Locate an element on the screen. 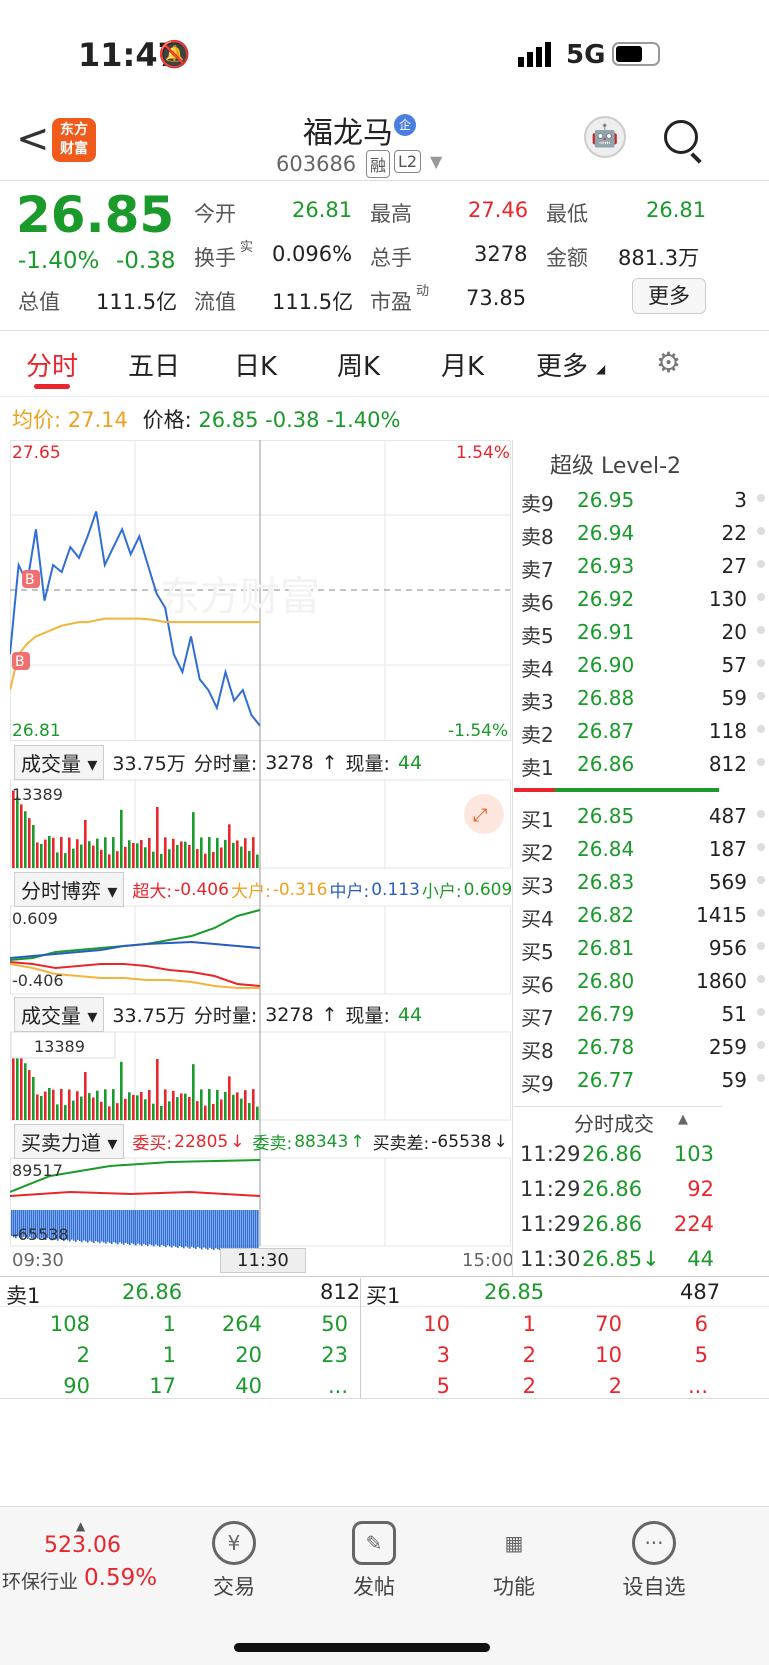 The height and width of the screenshot is (1665, 769). tab-5day: 五日 is located at coordinates (154, 364).